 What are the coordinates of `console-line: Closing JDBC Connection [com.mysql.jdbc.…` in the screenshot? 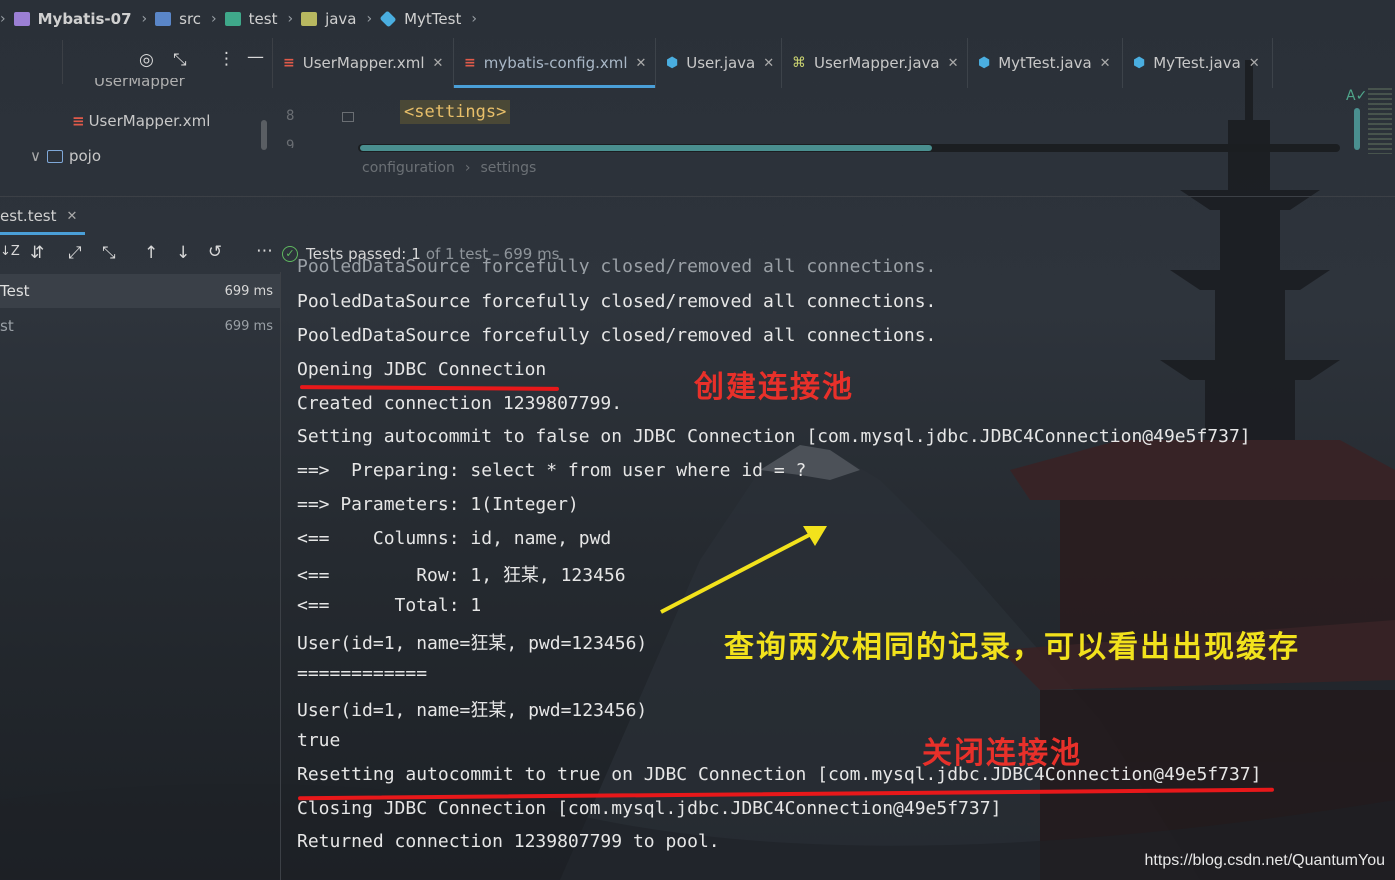 It's located at (649, 808).